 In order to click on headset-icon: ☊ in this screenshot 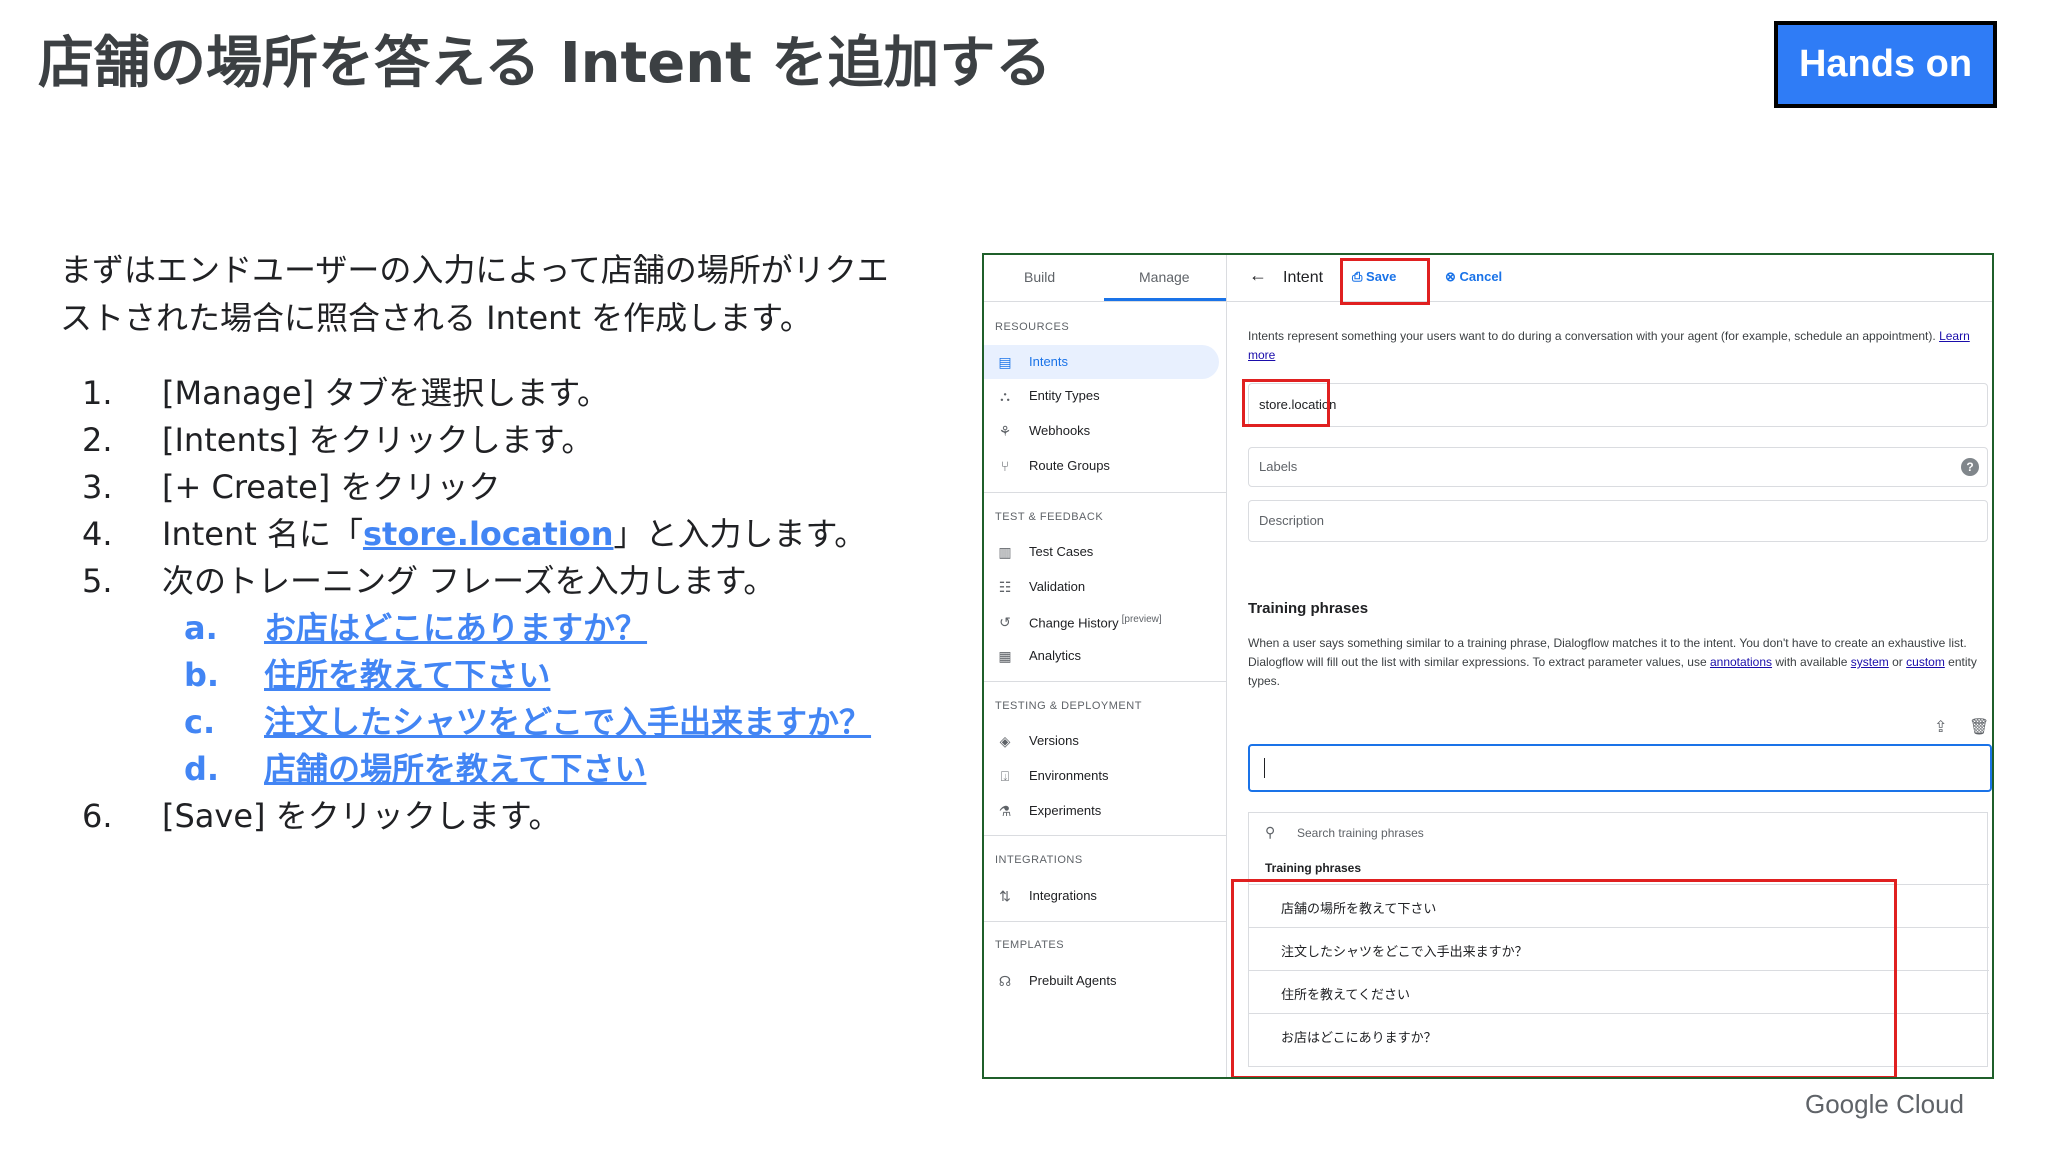, I will do `click(1005, 981)`.